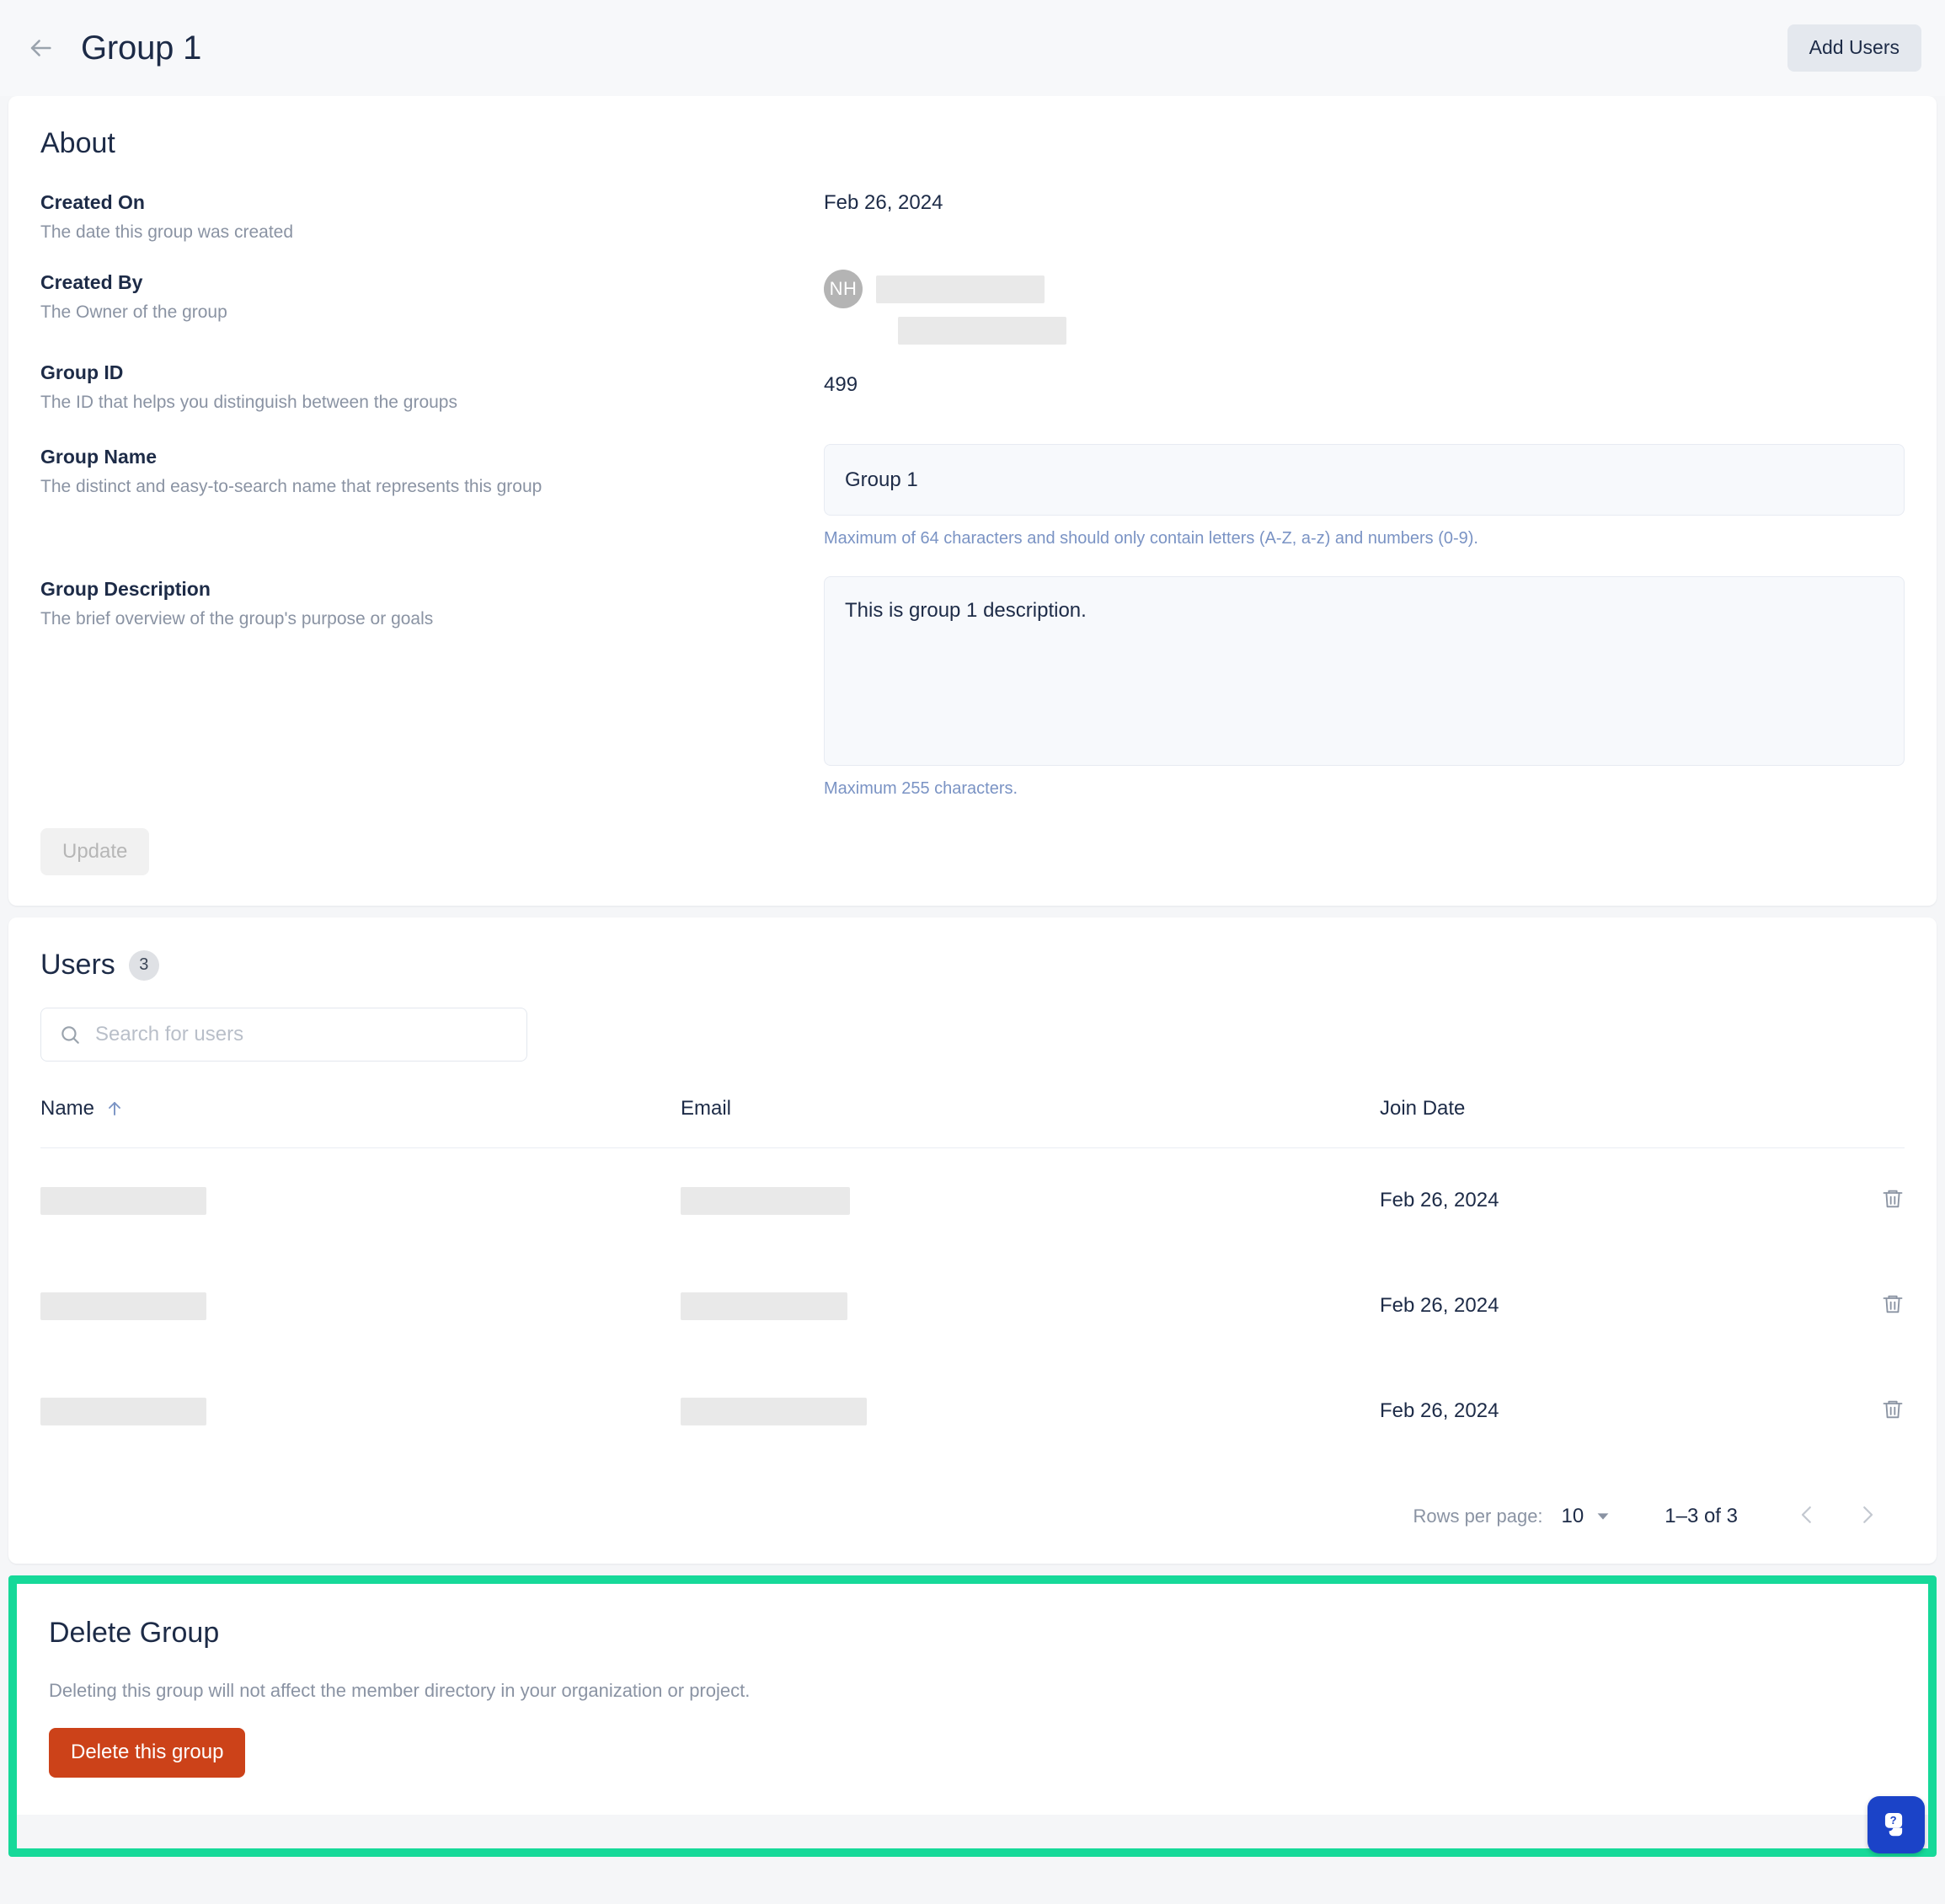 This screenshot has height=1904, width=1945. Describe the element at coordinates (1364, 379) in the screenshot. I see `field-value-group: 499` at that location.